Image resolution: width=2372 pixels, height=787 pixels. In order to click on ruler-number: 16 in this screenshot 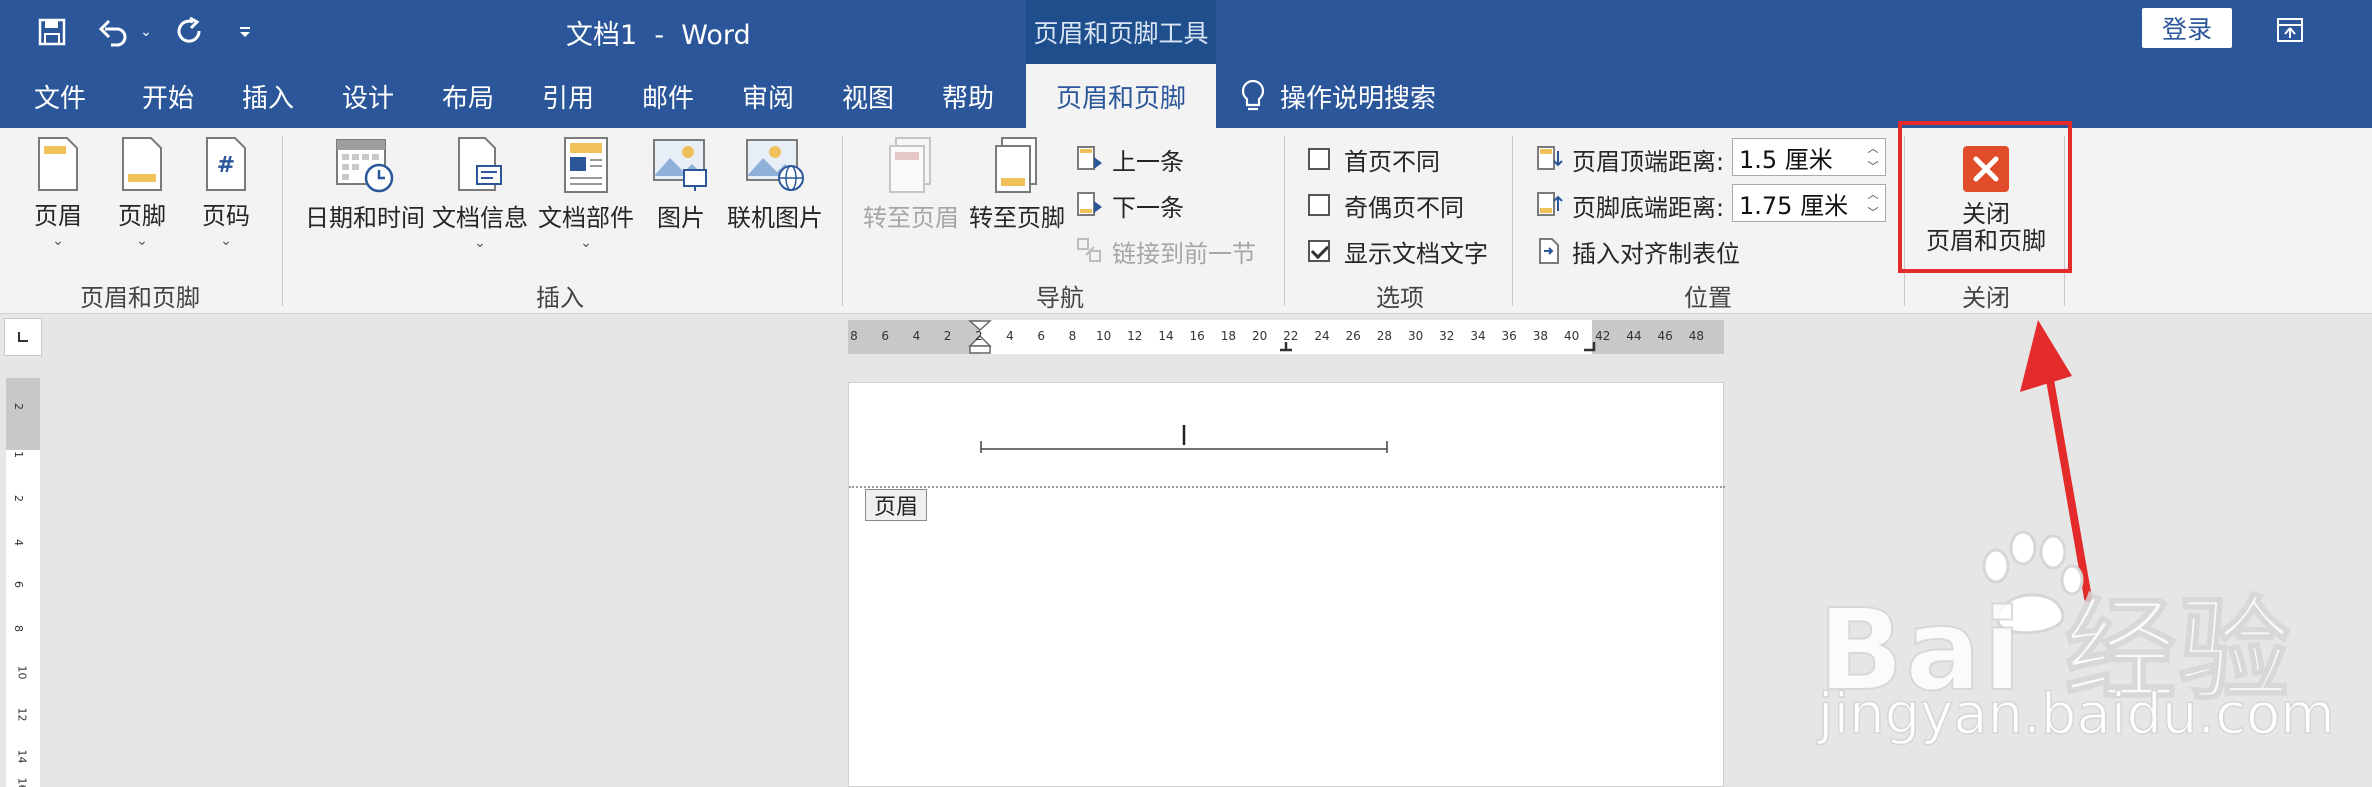, I will do `click(22, 782)`.